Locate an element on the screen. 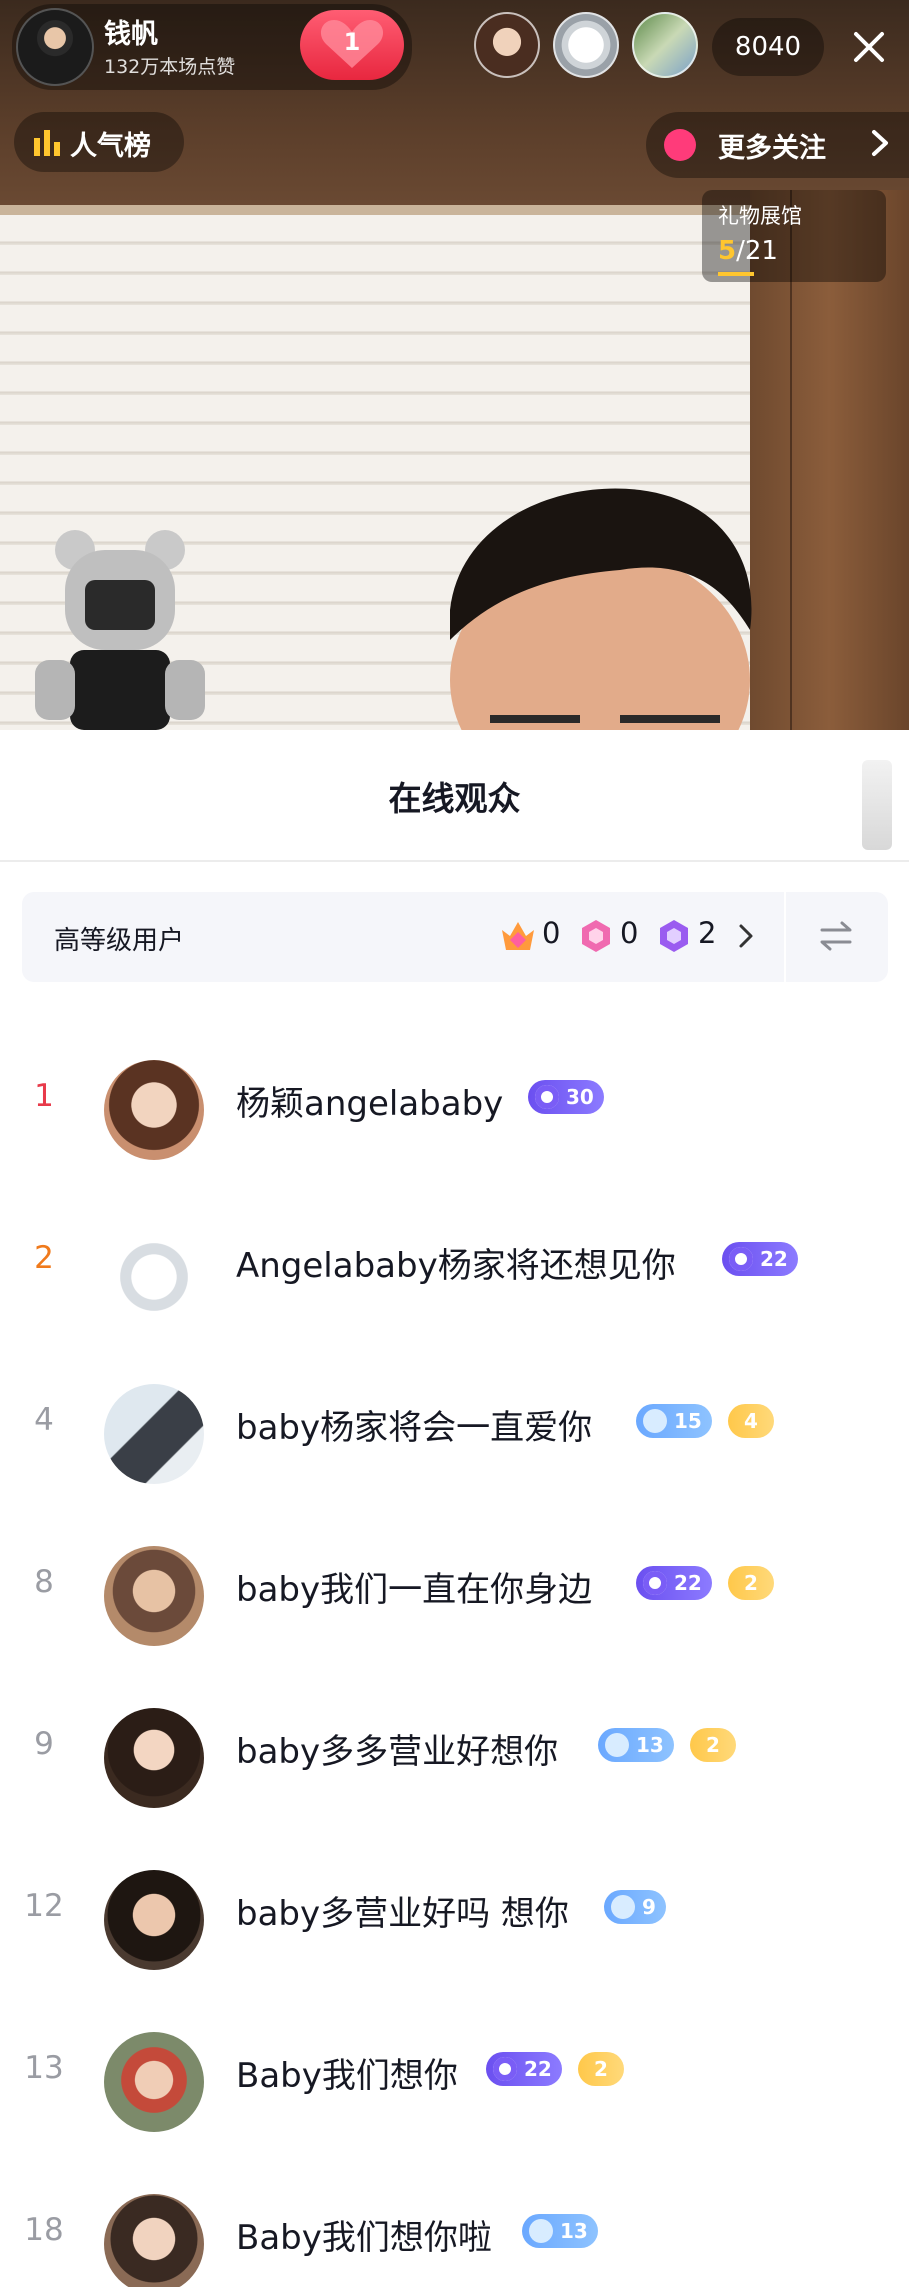 The image size is (909, 2287). crown-gem-icon is located at coordinates (518, 936).